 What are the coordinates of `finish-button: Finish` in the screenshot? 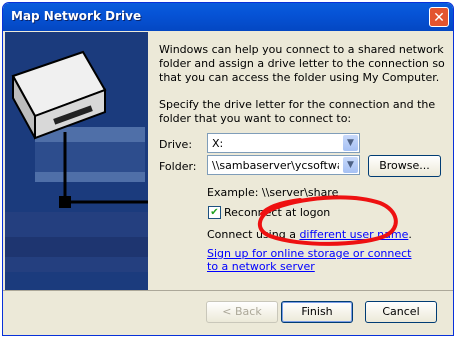 It's located at (317, 312).